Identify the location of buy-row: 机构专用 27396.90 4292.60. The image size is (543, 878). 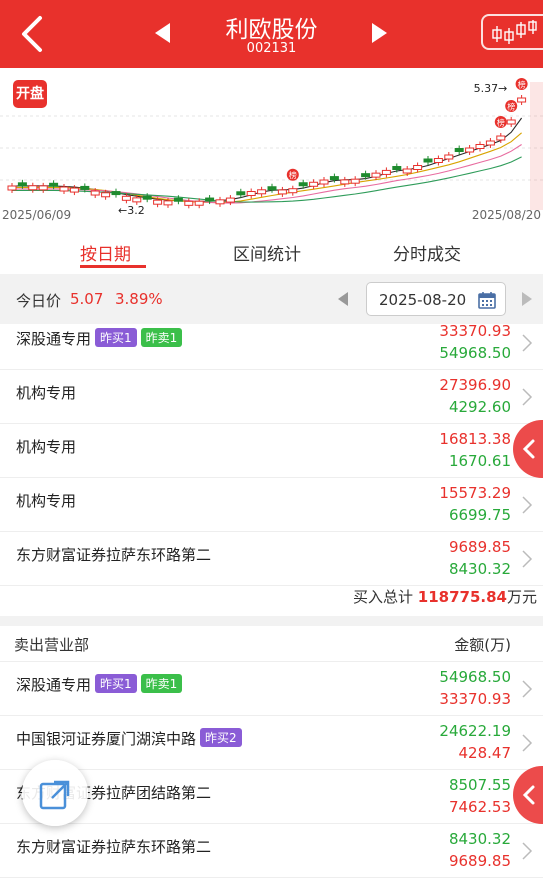
(271, 397).